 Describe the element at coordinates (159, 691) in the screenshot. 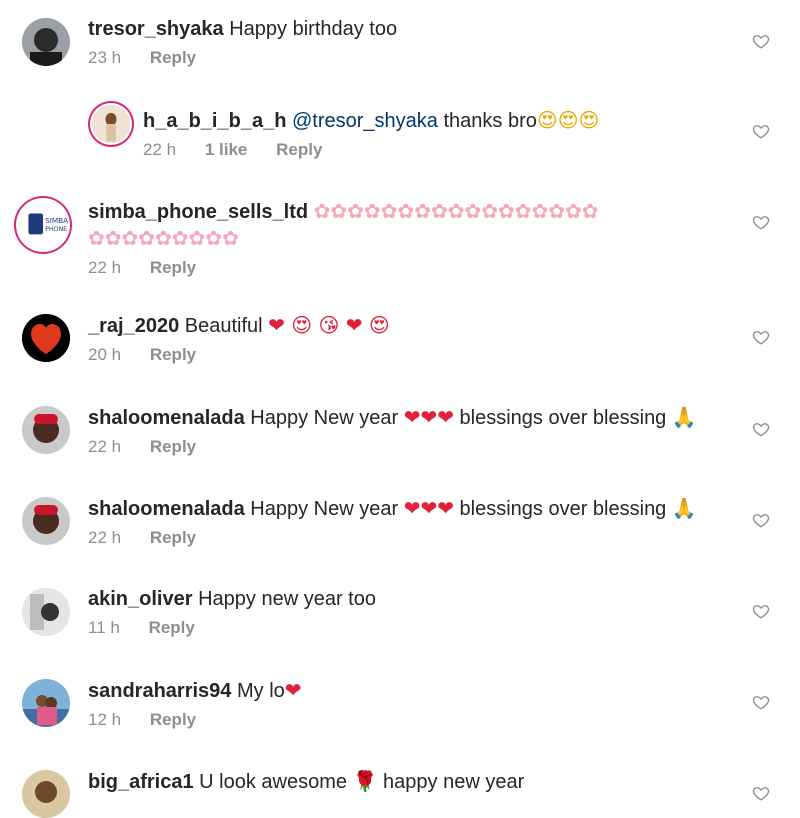

I see `comment-username: sandraharris94` at that location.